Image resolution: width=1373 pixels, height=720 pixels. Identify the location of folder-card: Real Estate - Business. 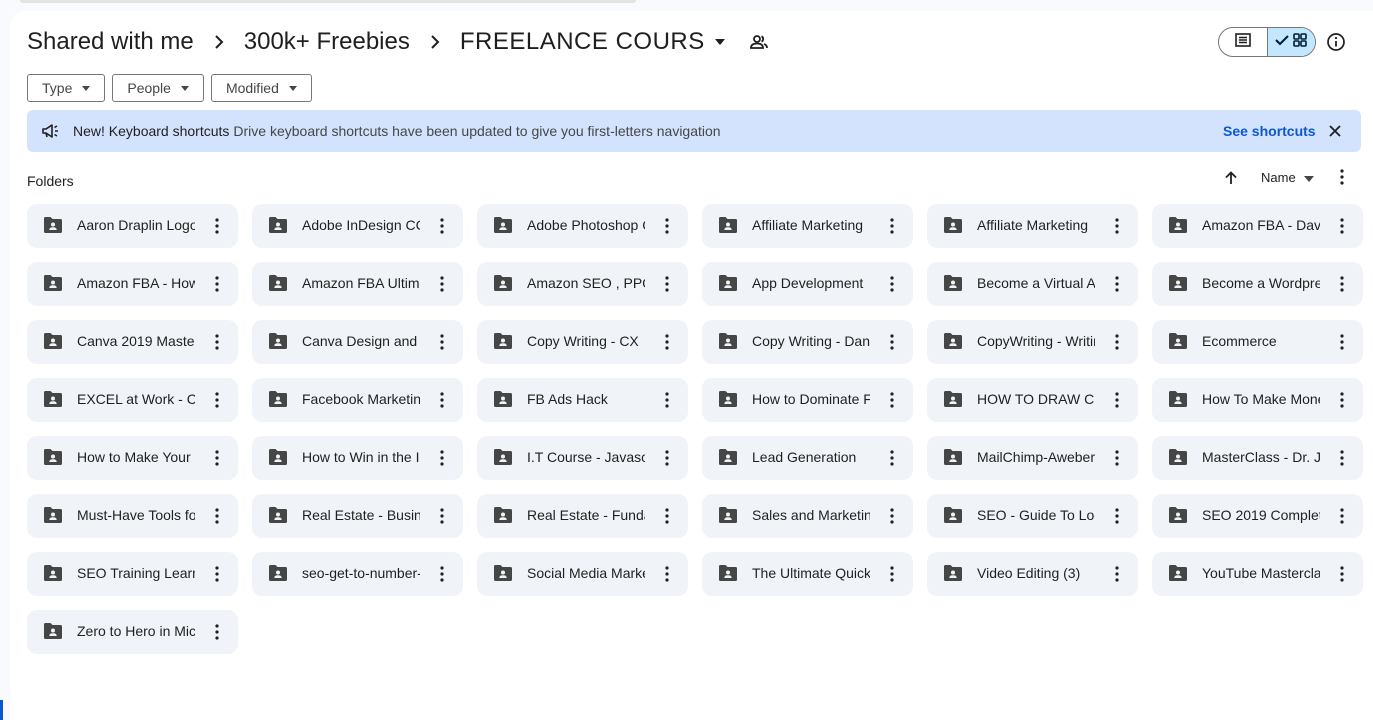
(357, 516).